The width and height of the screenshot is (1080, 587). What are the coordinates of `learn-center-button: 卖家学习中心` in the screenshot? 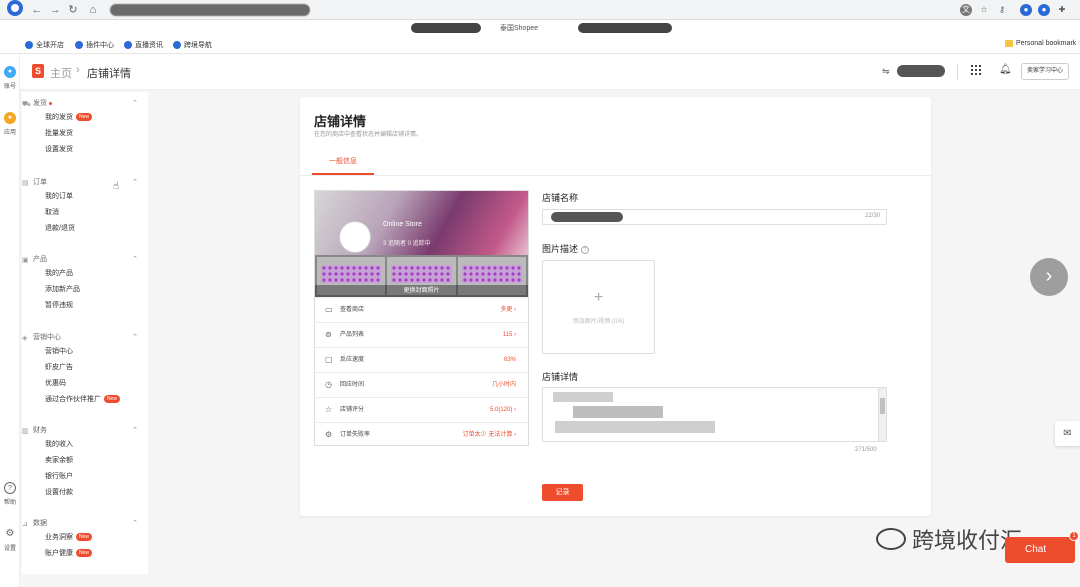 It's located at (1045, 71).